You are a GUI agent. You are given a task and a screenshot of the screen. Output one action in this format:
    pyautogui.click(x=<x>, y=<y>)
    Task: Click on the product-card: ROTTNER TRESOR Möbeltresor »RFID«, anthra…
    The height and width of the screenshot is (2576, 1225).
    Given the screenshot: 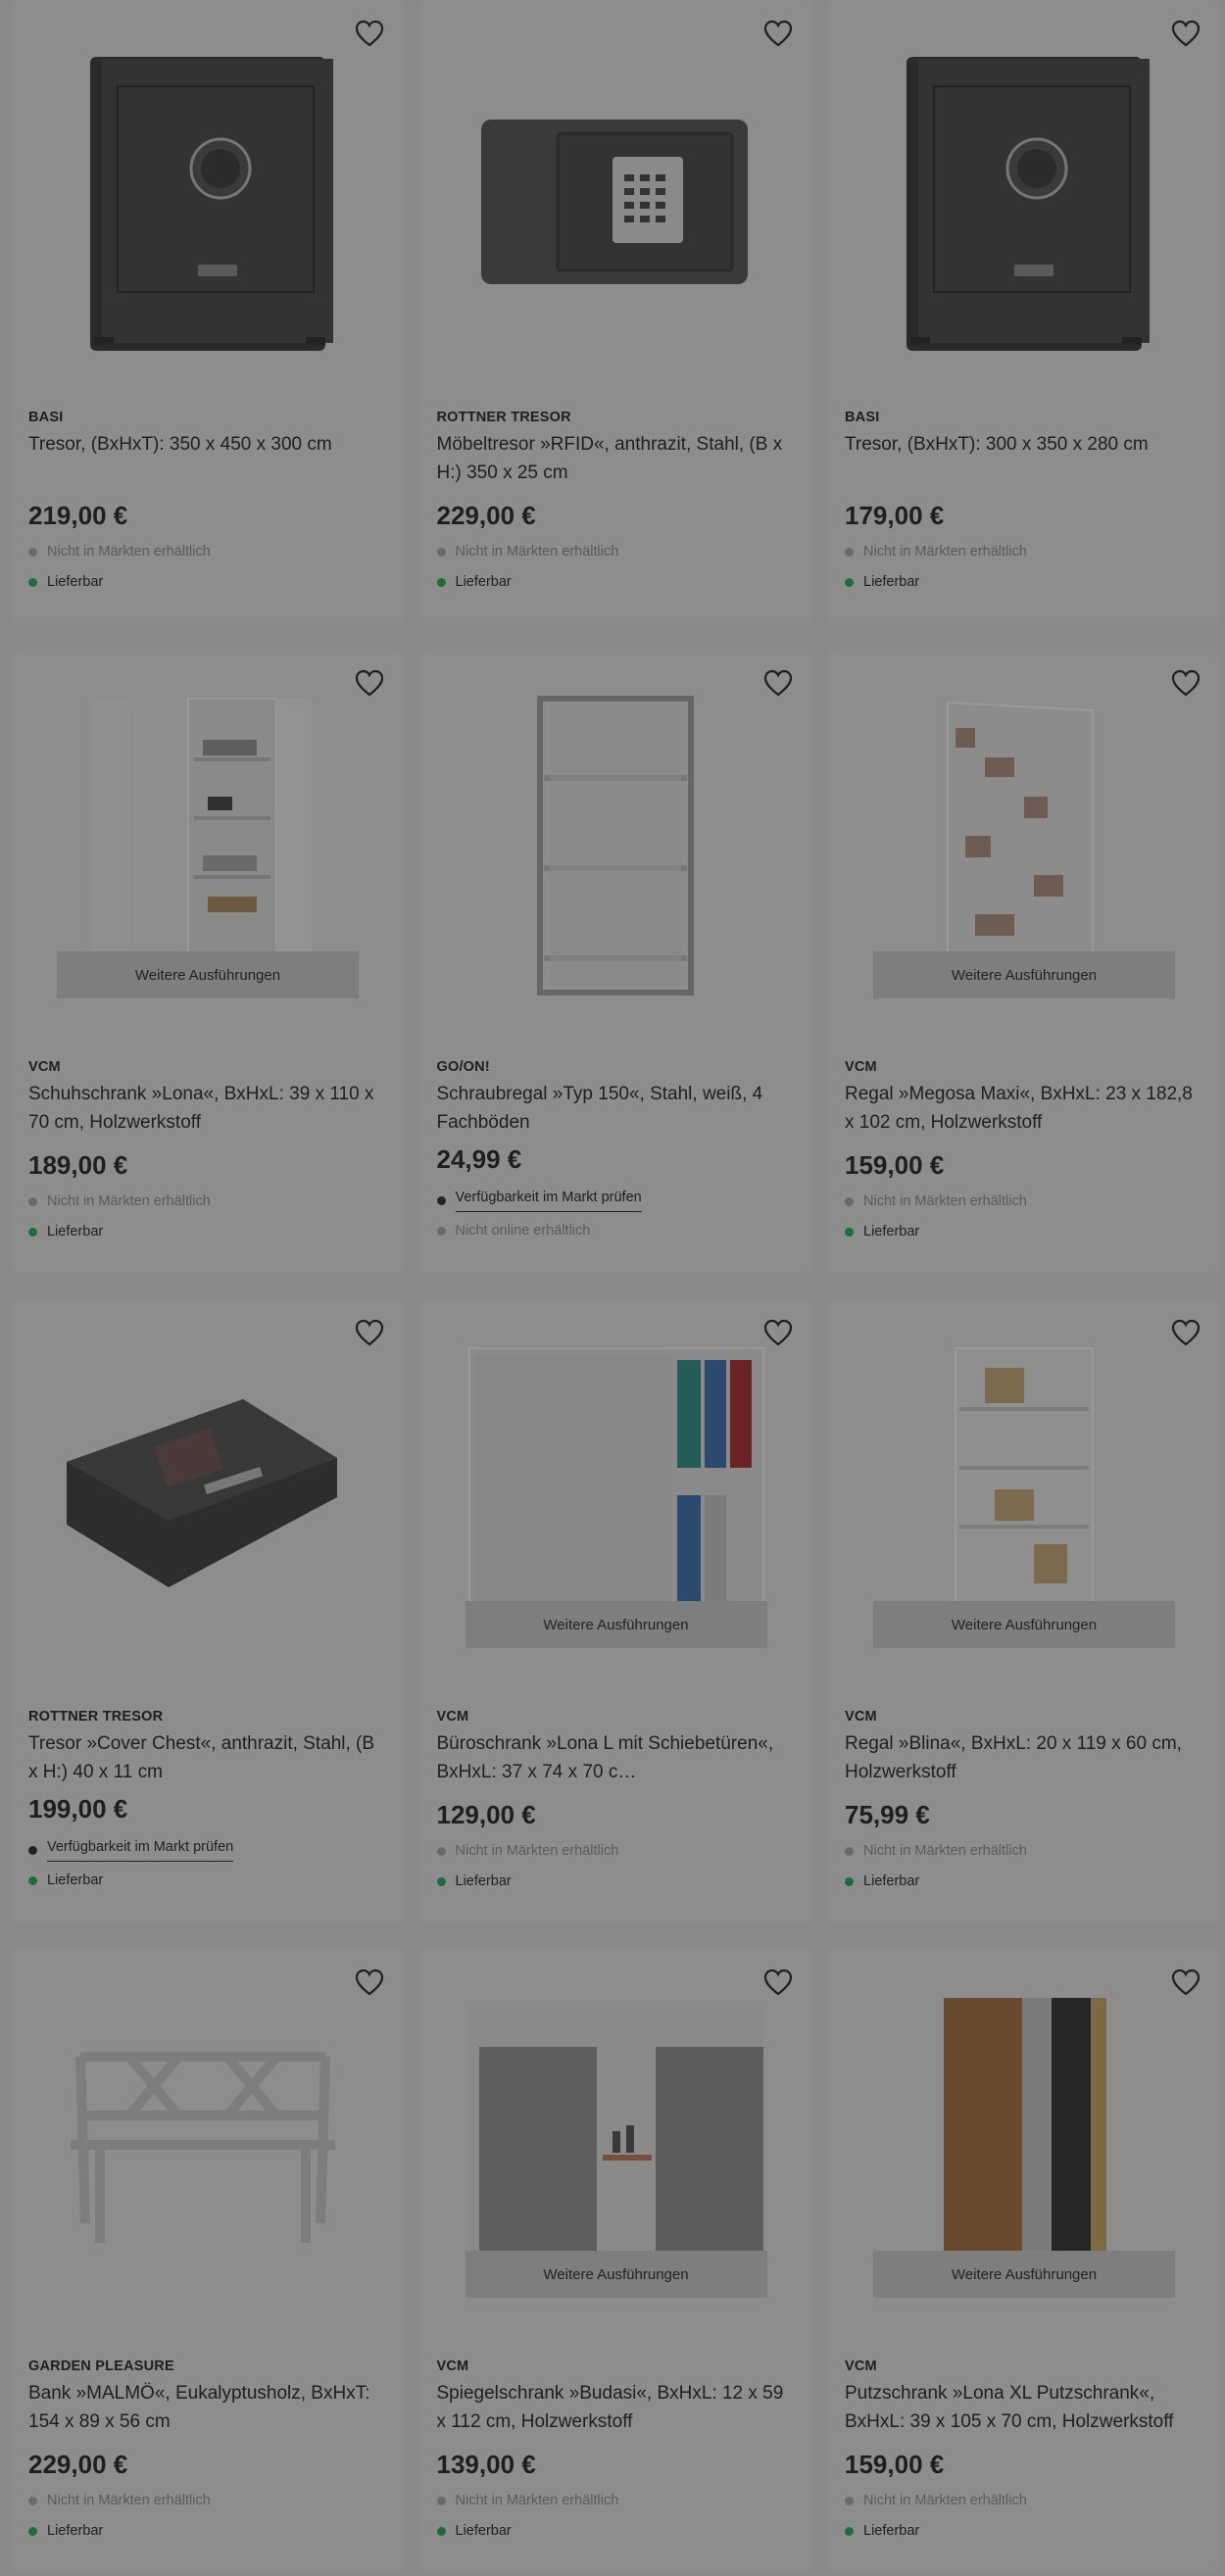 What is the action you would take?
    pyautogui.click(x=615, y=311)
    